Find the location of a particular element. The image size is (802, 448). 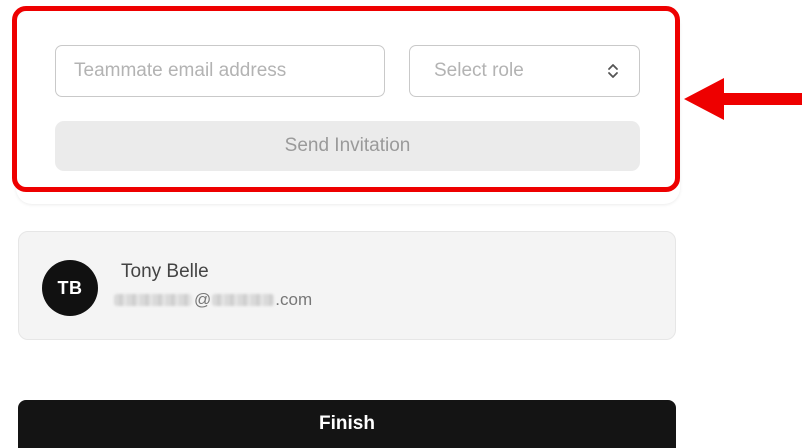

role-select: Select role is located at coordinates (524, 71).